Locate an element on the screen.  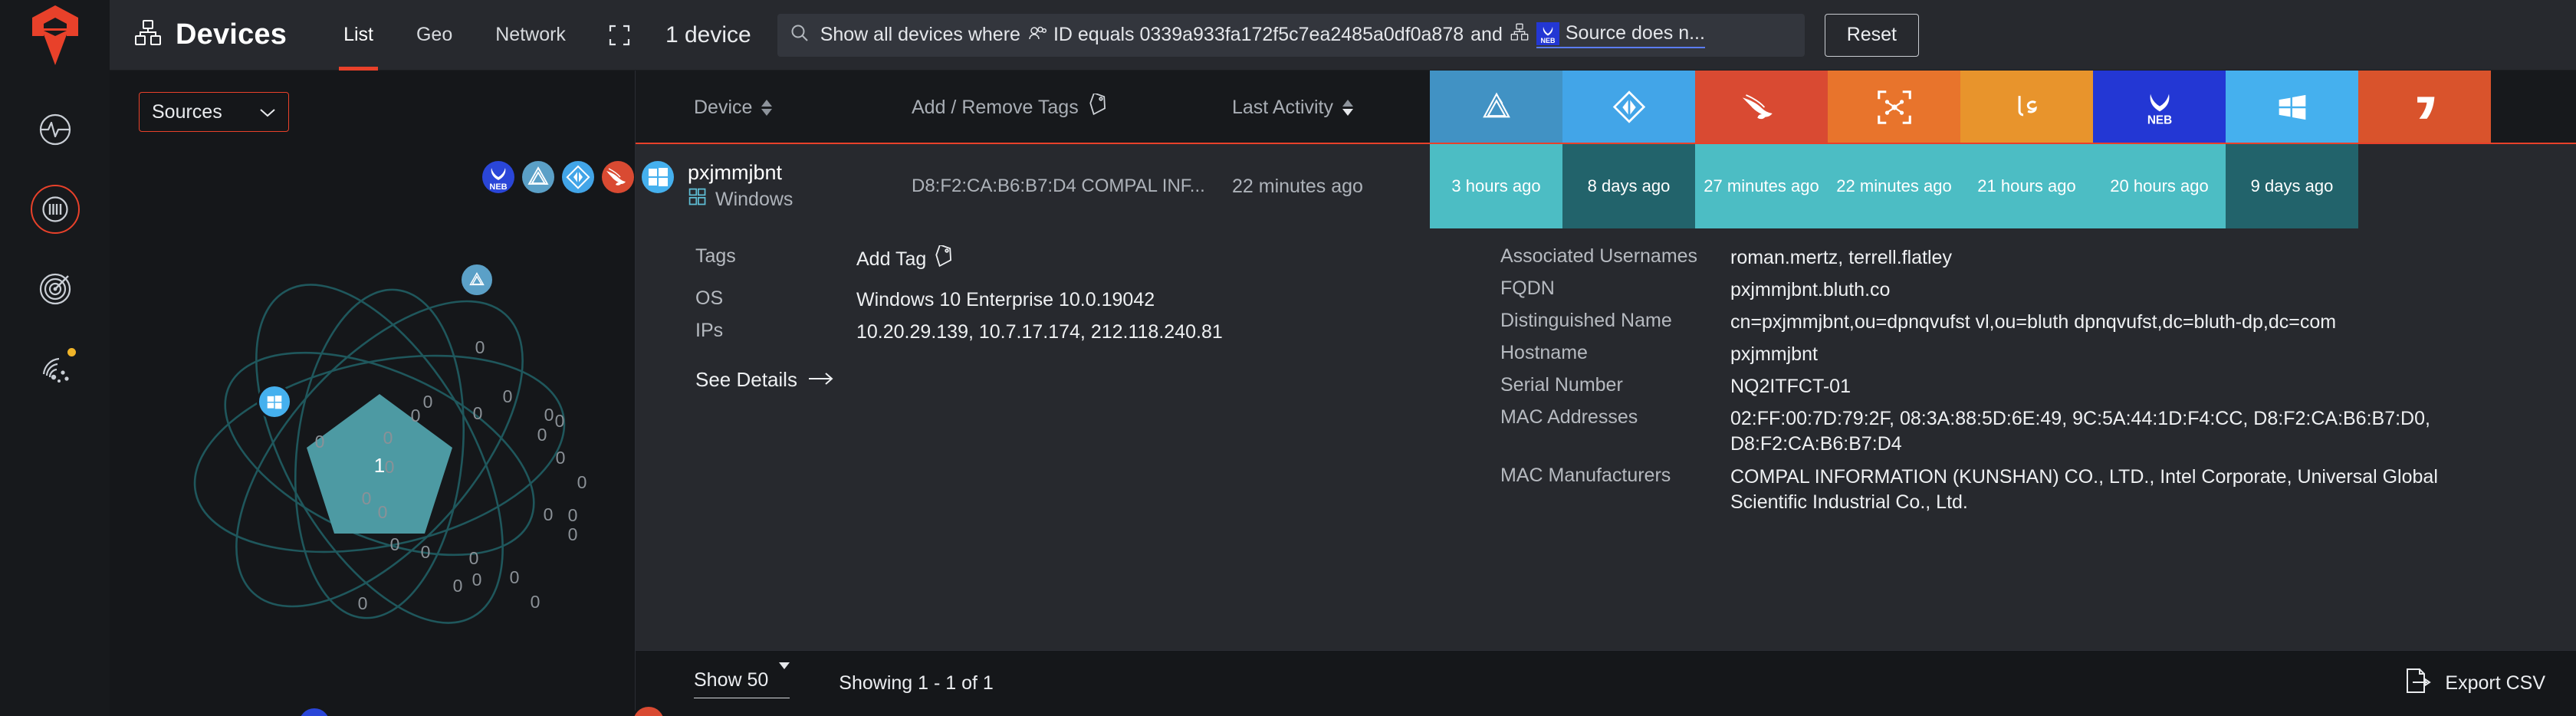
sidebar-item-devices is located at coordinates (55, 209).